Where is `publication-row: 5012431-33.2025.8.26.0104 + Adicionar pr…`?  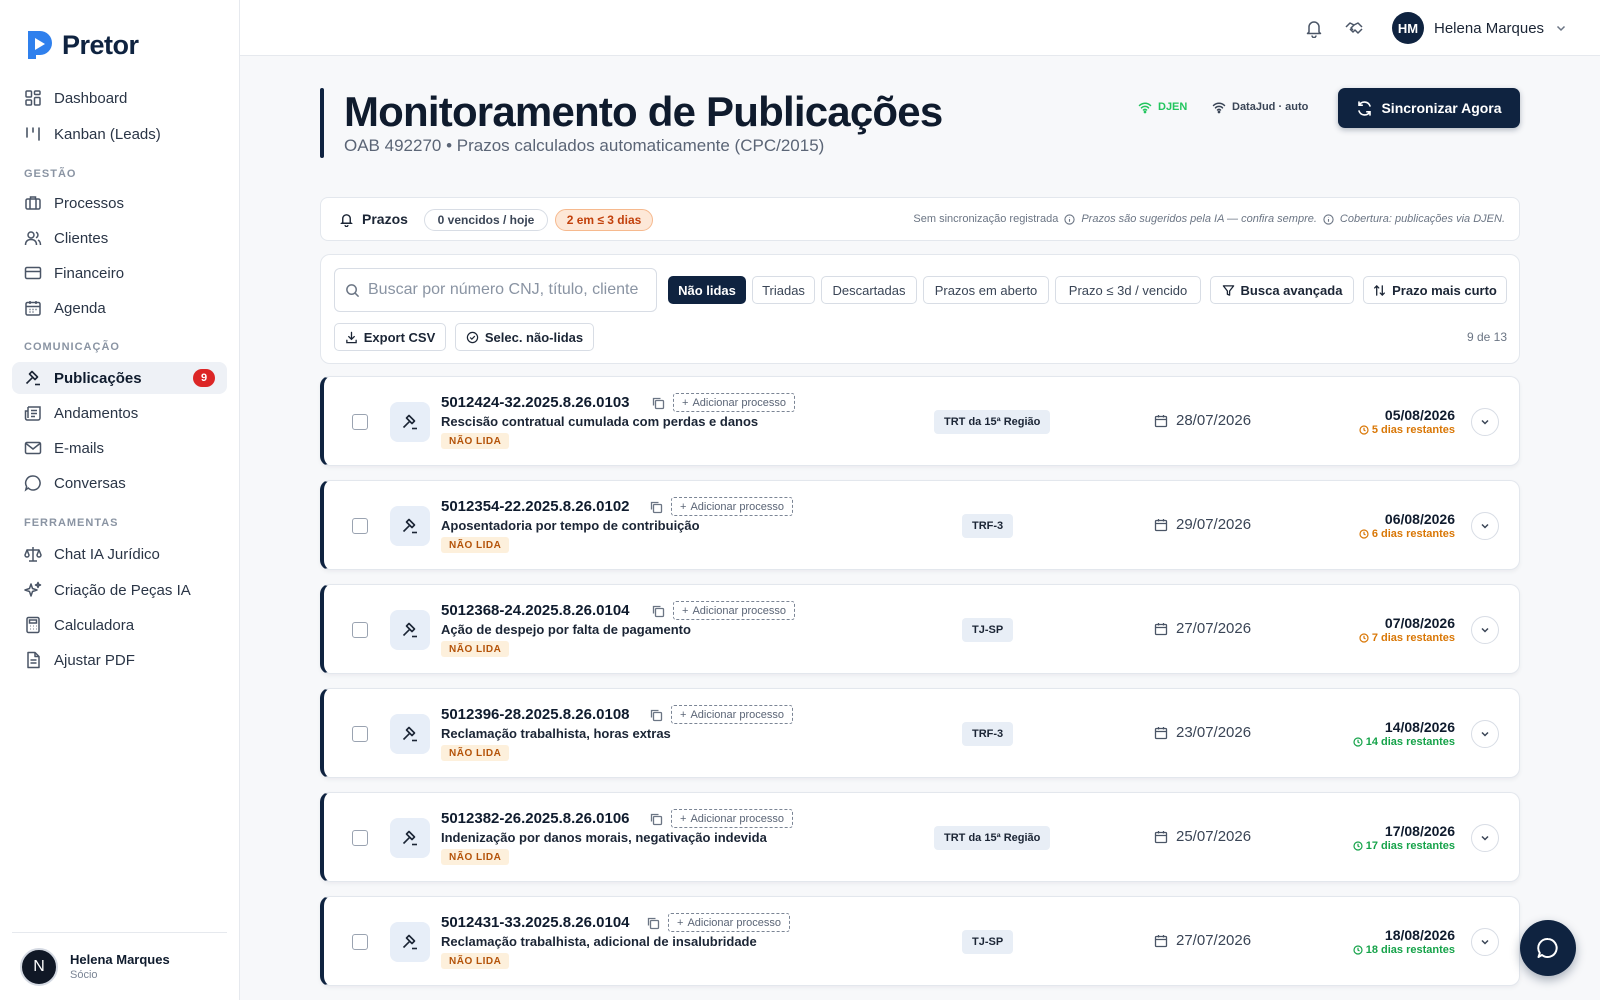
publication-row: 5012431-33.2025.8.26.0104 + Adicionar pr… is located at coordinates (920, 941).